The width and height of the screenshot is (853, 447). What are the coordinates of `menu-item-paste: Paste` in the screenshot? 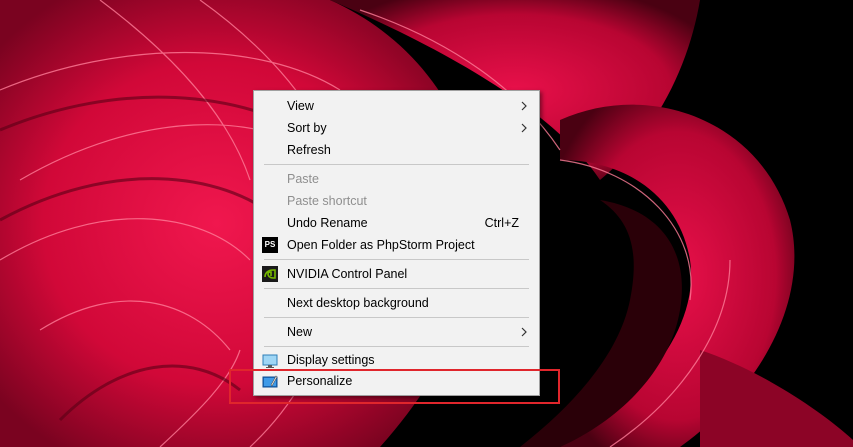 It's located at (396, 179).